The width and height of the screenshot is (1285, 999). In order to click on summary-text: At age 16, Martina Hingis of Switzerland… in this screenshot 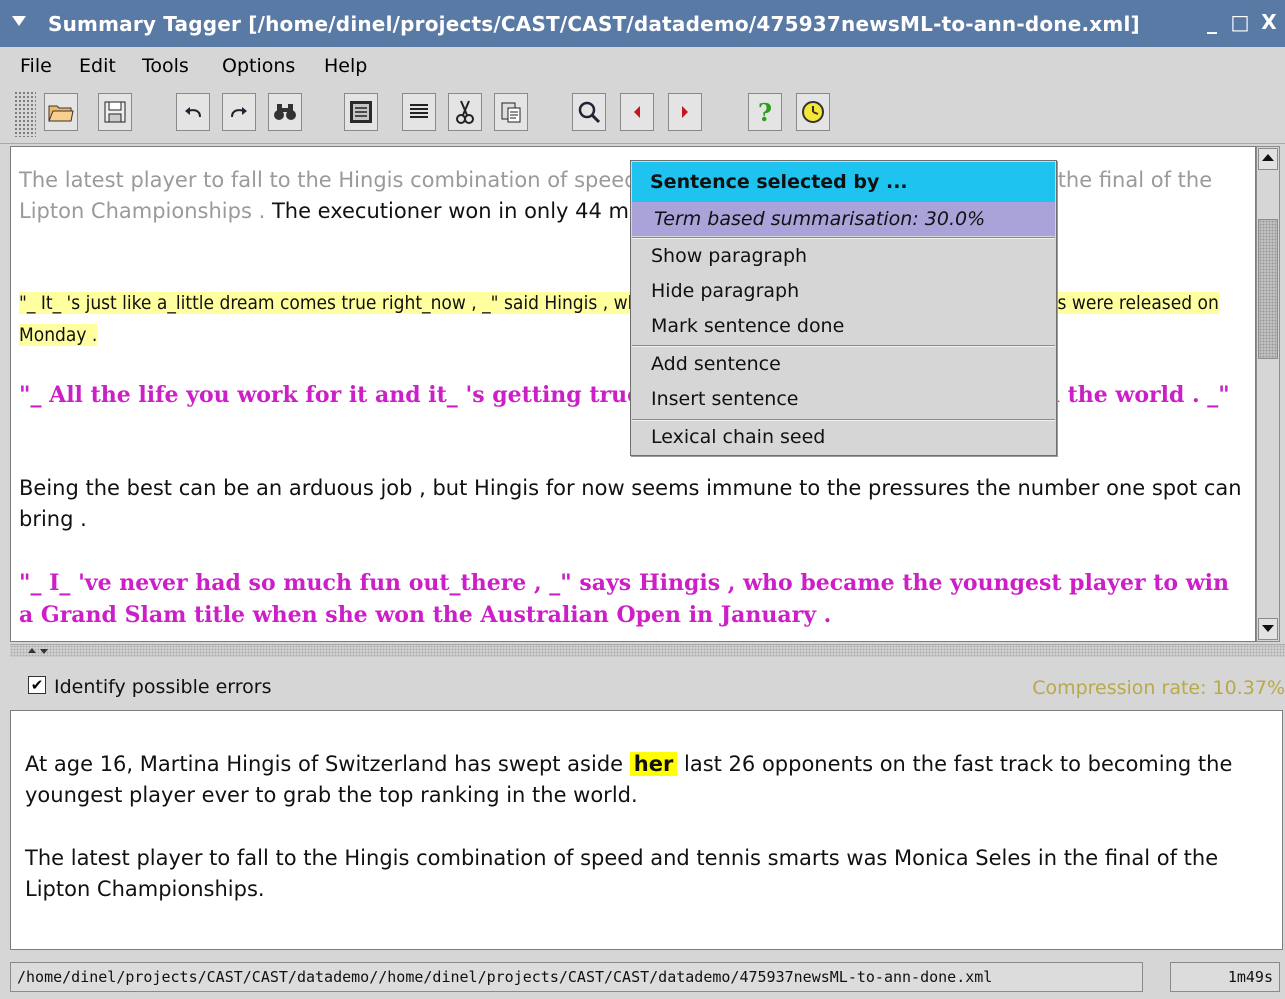, I will do `click(327, 764)`.